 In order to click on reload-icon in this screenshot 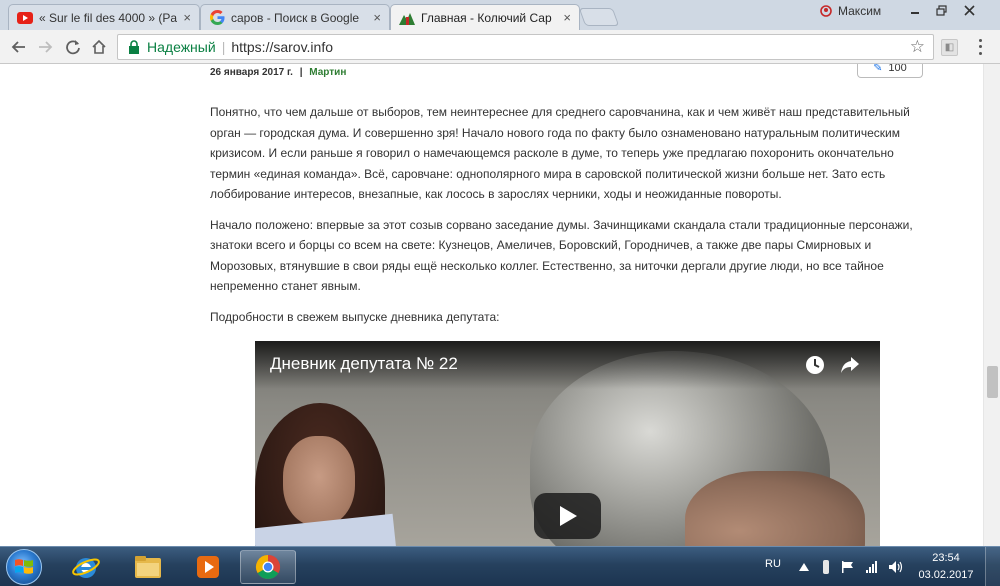, I will do `click(73, 47)`.